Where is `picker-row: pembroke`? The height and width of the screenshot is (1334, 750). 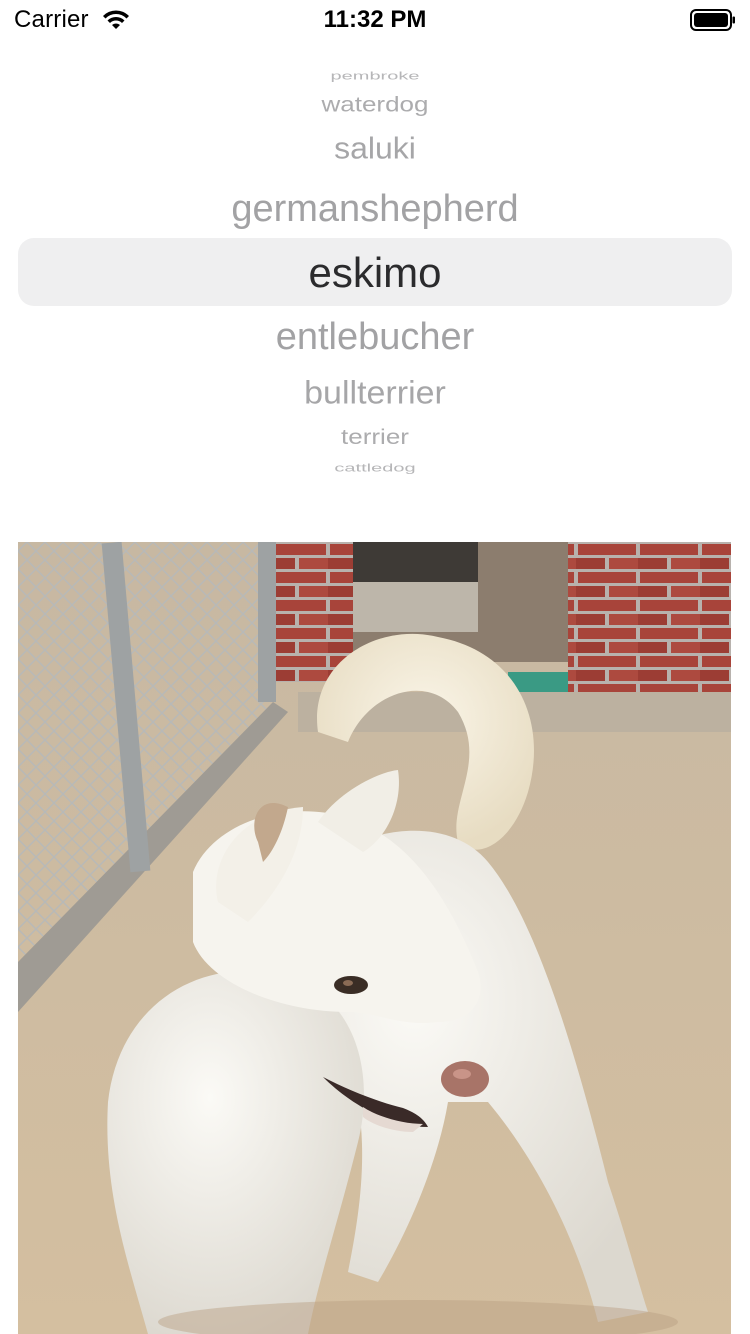
picker-row: pembroke is located at coordinates (375, 76).